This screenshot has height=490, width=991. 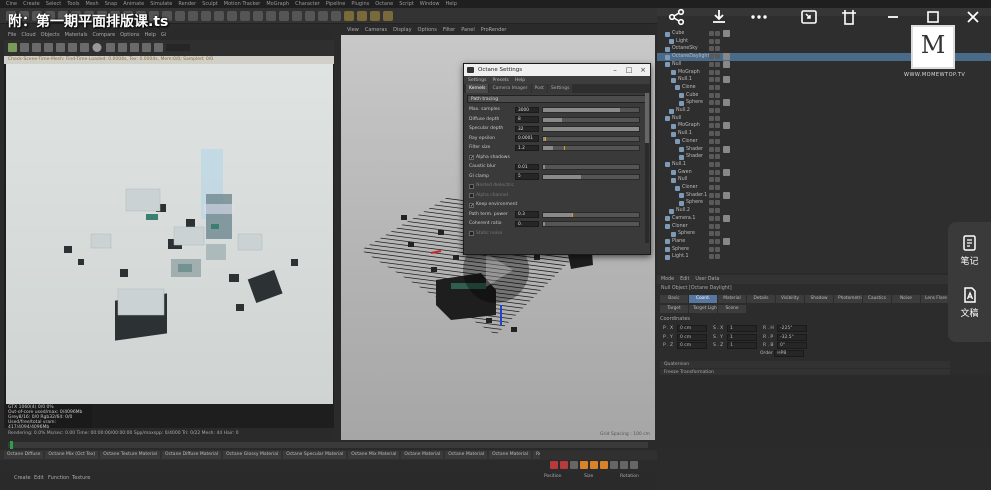 What do you see at coordinates (277, 4) in the screenshot?
I see `menu-item: MoGraph` at bounding box center [277, 4].